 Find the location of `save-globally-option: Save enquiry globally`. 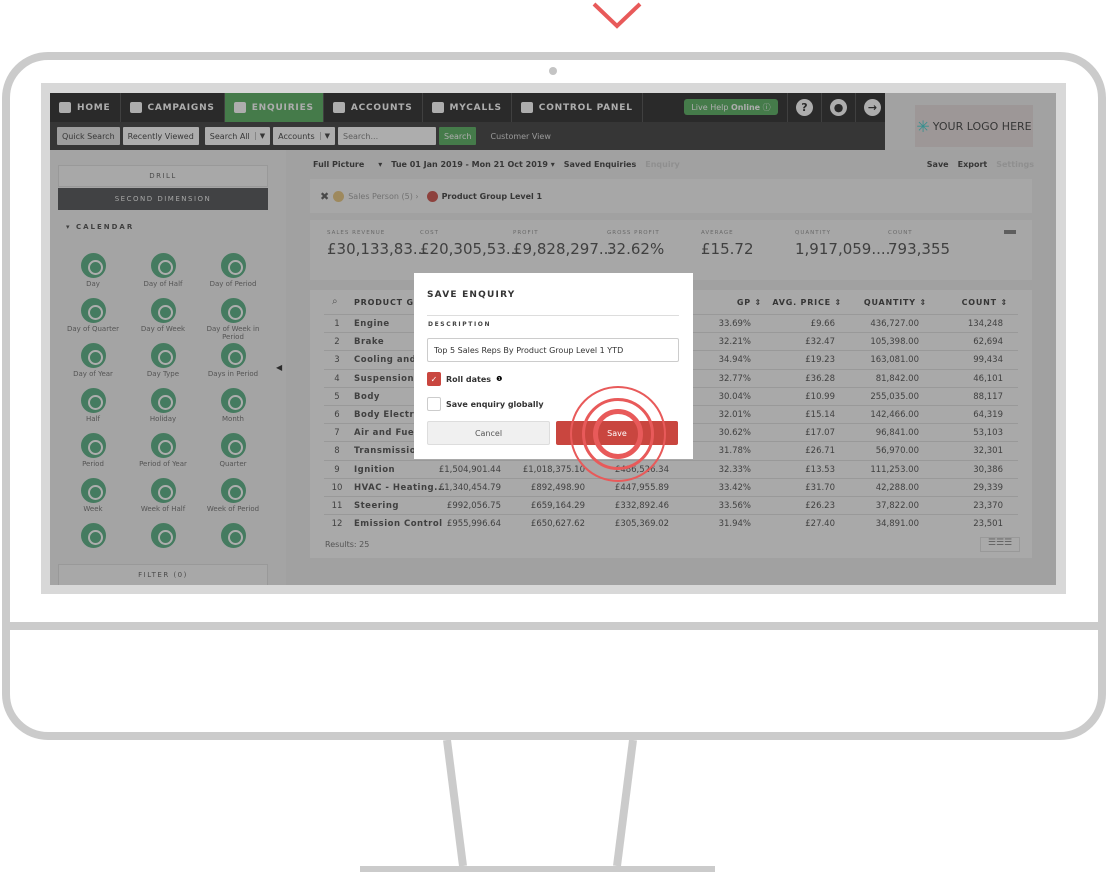

save-globally-option: Save enquiry globally is located at coordinates (485, 404).